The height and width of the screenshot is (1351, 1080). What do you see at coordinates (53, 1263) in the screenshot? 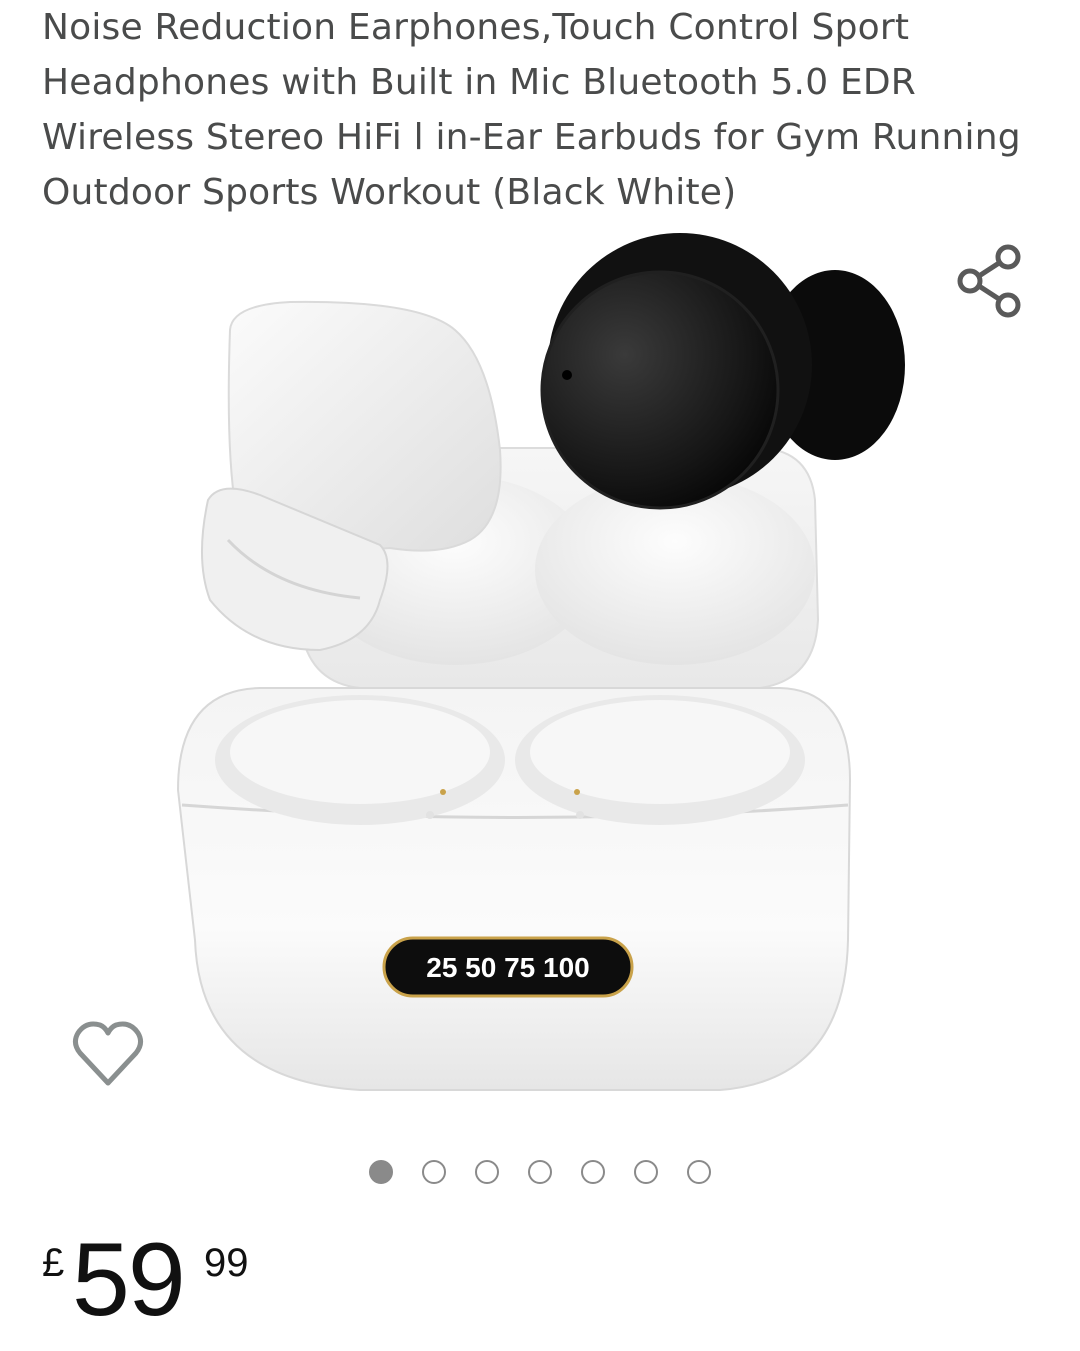
I see `price-currency: £` at bounding box center [53, 1263].